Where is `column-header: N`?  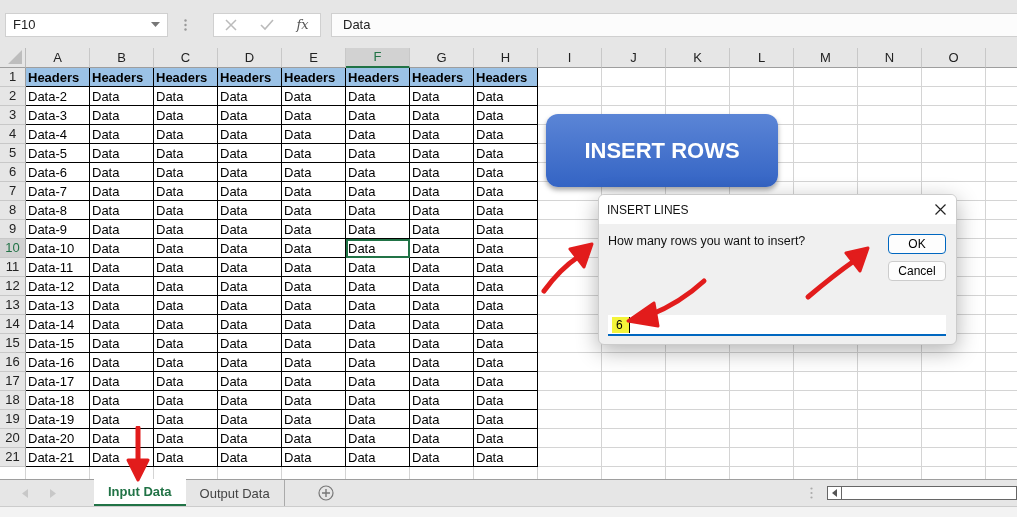 column-header: N is located at coordinates (890, 57).